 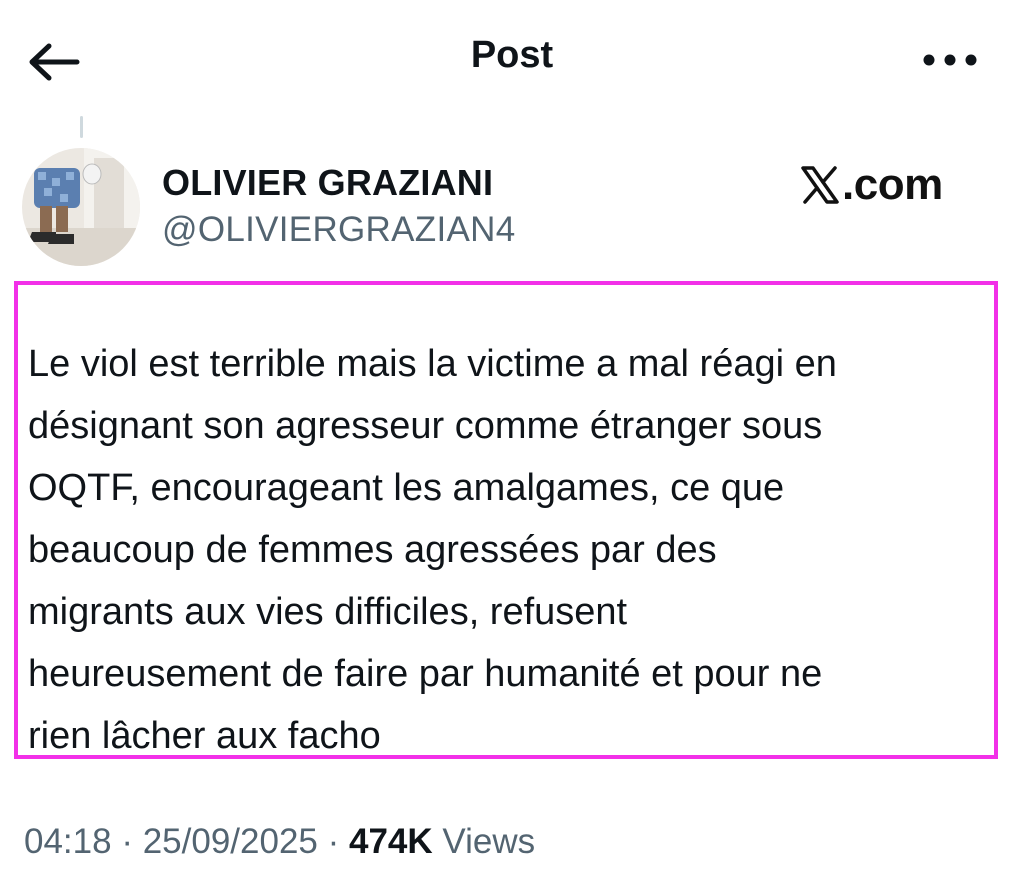 What do you see at coordinates (328, 612) in the screenshot?
I see `post-text-line: migrants aux vies difficiles, refusent` at bounding box center [328, 612].